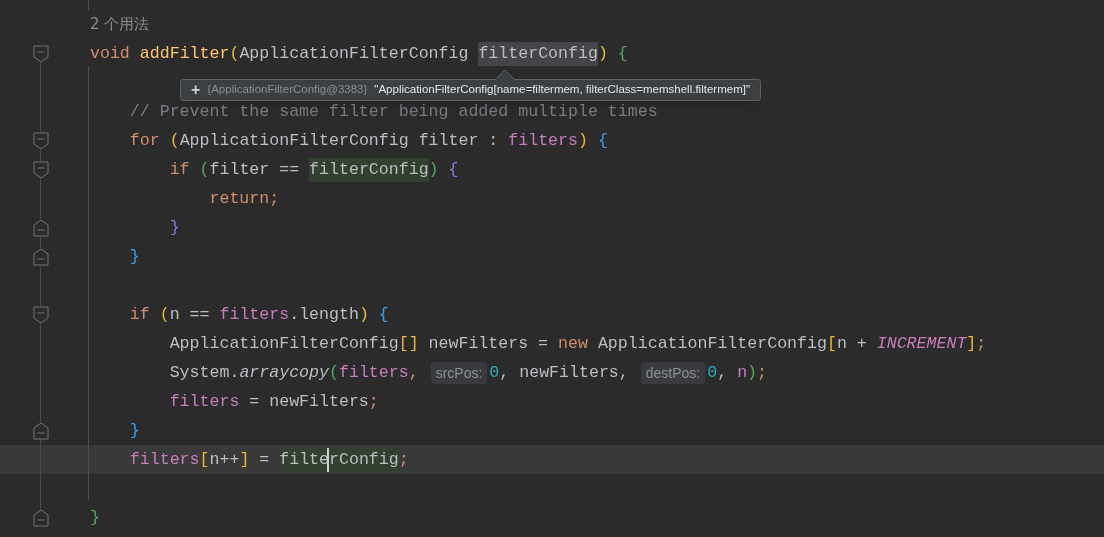 Image resolution: width=1104 pixels, height=537 pixels. I want to click on code-text: newFilters =, so click(488, 343).